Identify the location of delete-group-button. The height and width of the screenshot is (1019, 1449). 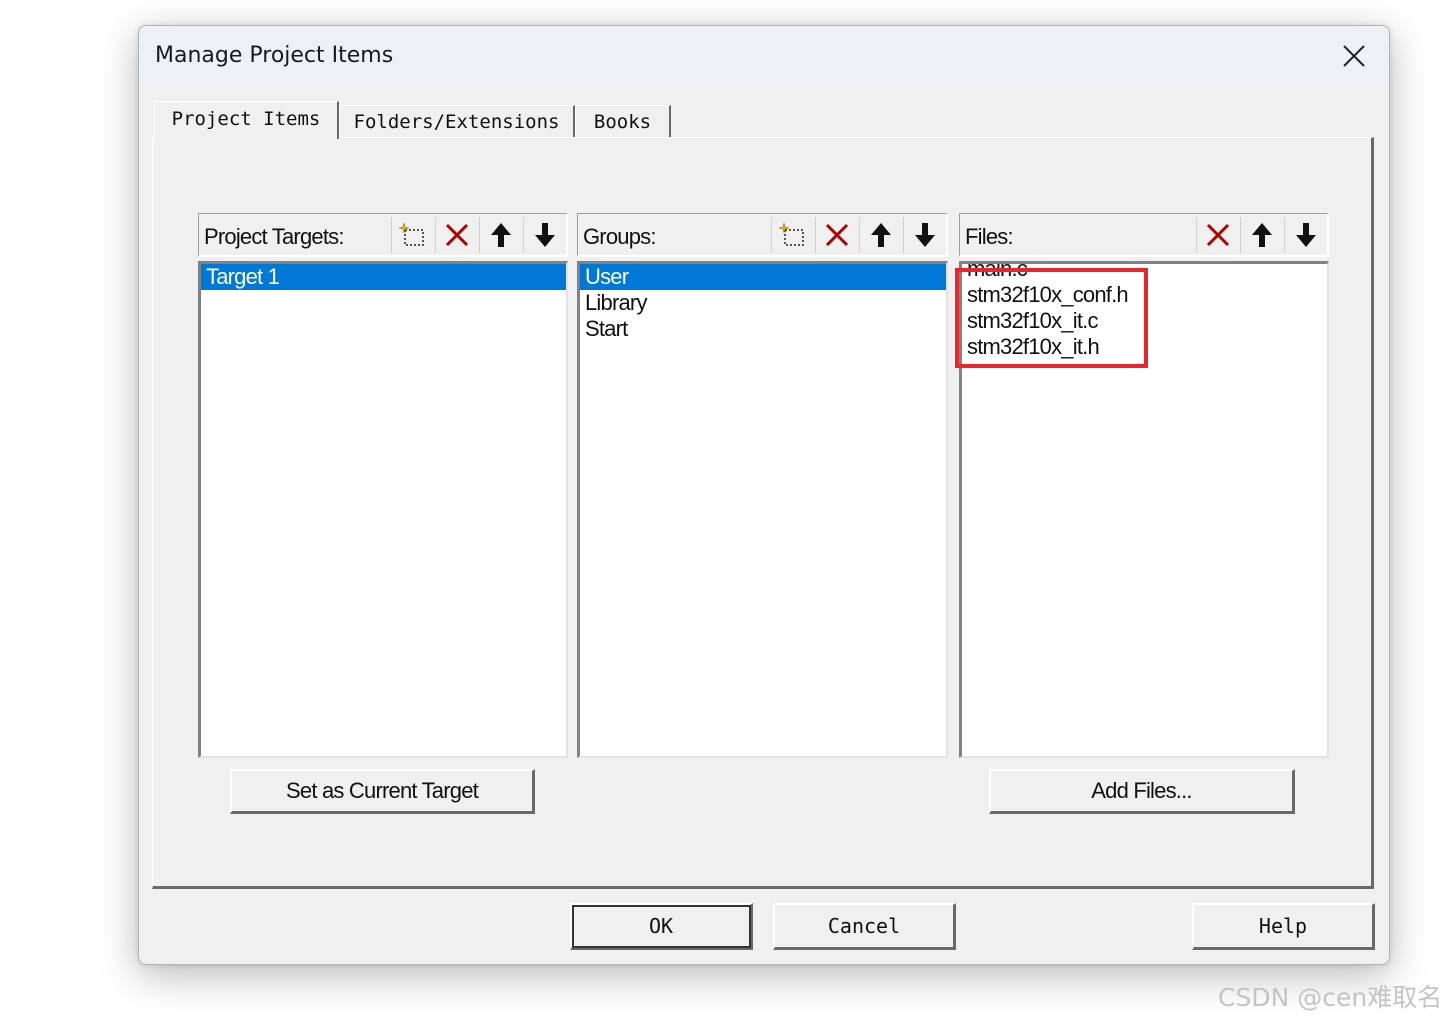
(836, 235).